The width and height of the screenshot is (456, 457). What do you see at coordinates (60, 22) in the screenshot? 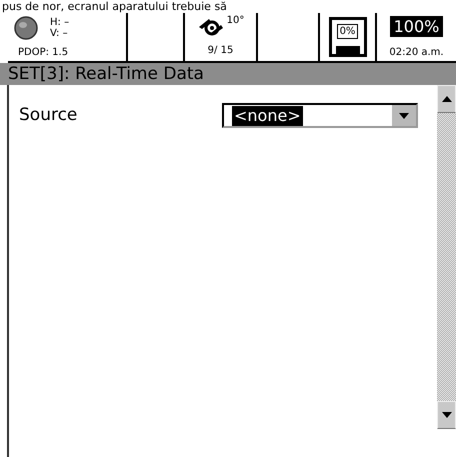
I see `horizontal-accuracy: H: –` at bounding box center [60, 22].